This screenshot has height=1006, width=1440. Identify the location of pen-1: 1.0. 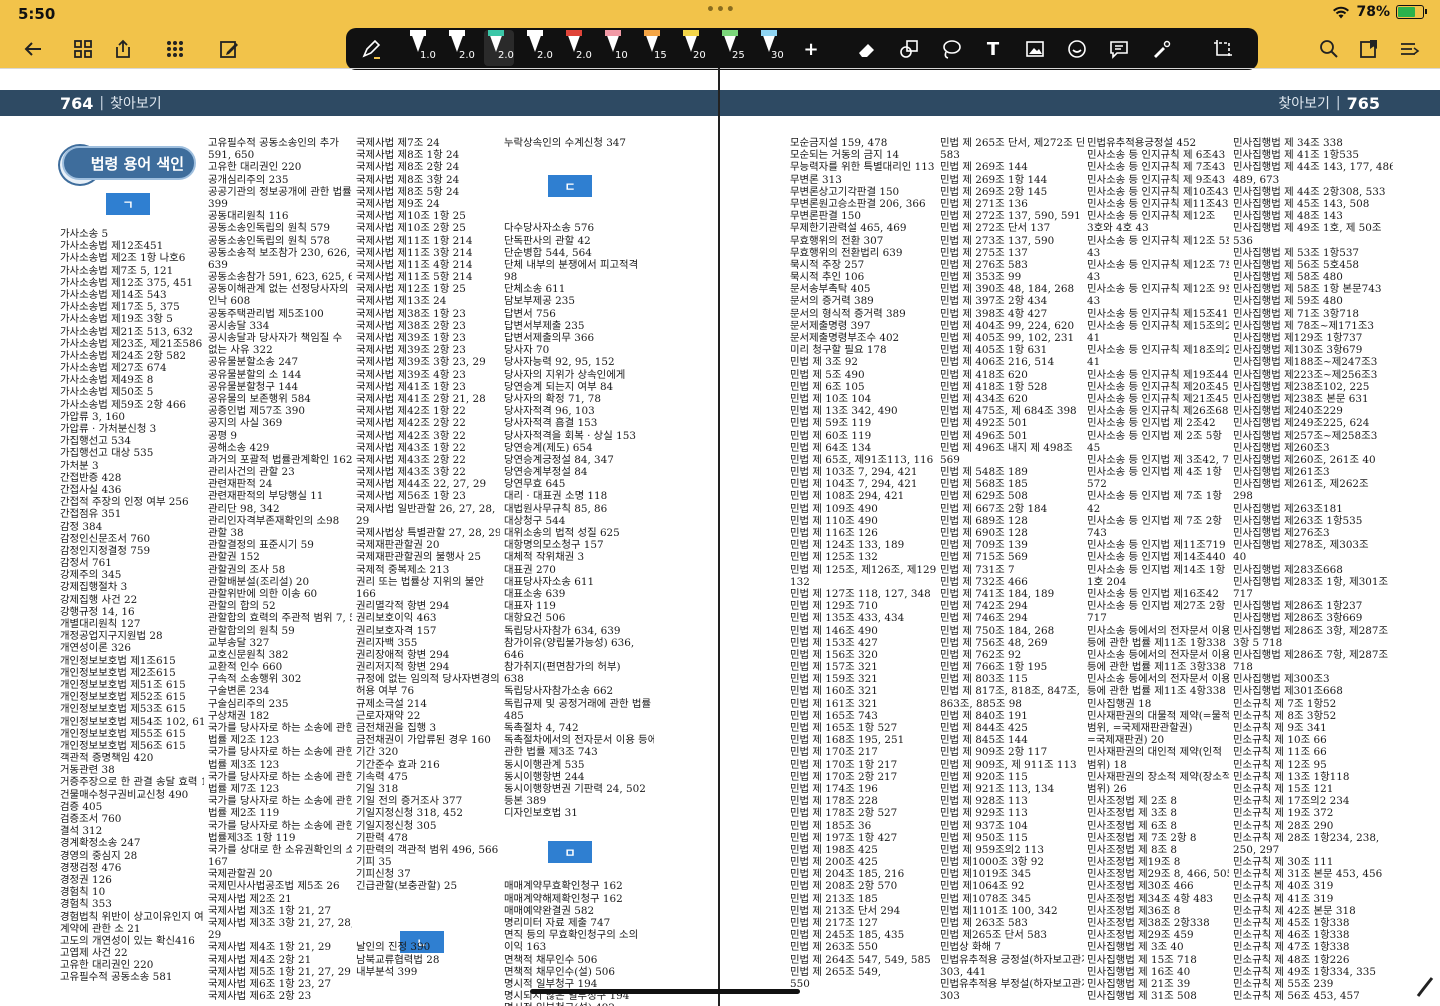
(421, 48).